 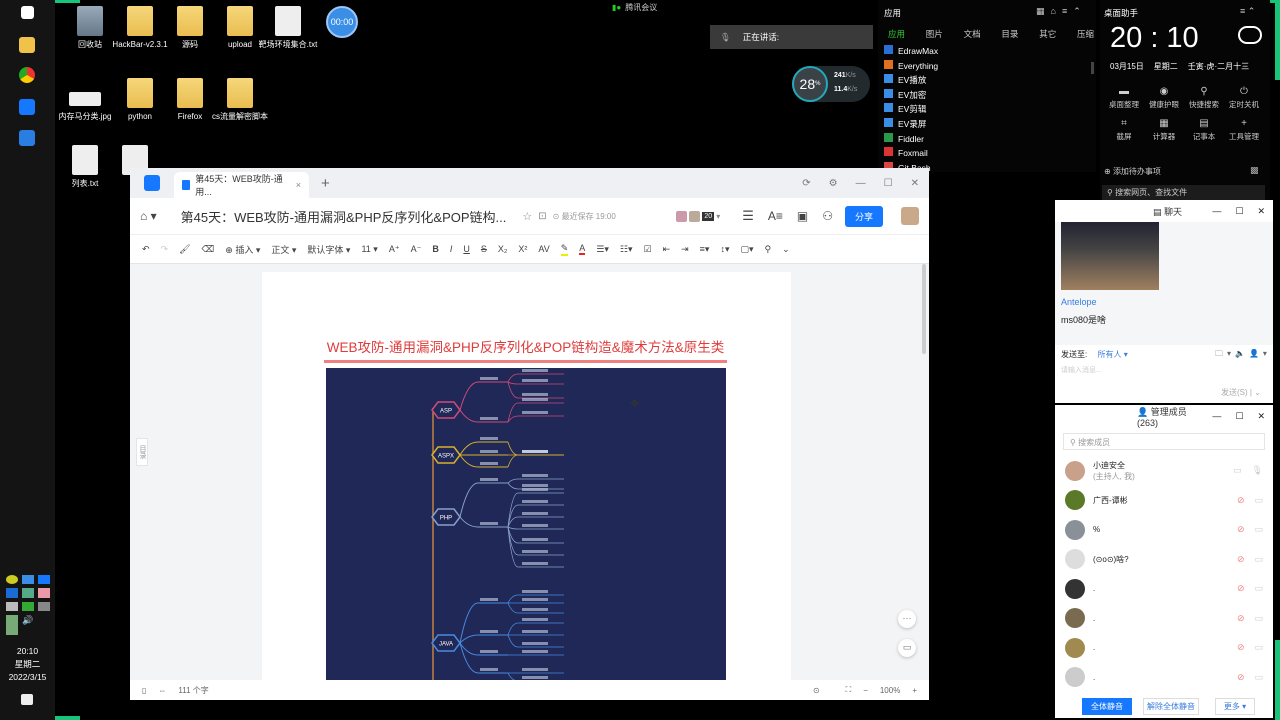 I want to click on zoom-in-button: +, so click(x=914, y=690).